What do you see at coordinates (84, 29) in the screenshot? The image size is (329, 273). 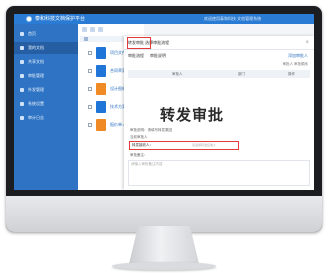 I see `upload-icon` at bounding box center [84, 29].